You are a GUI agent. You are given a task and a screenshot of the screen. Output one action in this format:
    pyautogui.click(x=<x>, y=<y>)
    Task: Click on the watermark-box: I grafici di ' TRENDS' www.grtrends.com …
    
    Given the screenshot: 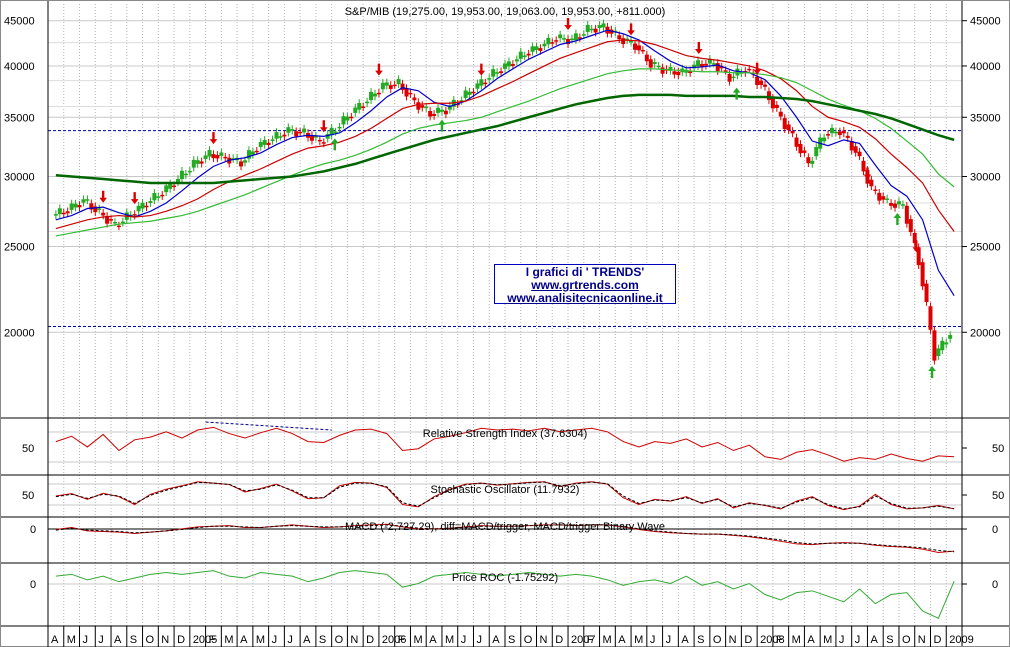 What is the action you would take?
    pyautogui.click(x=585, y=284)
    